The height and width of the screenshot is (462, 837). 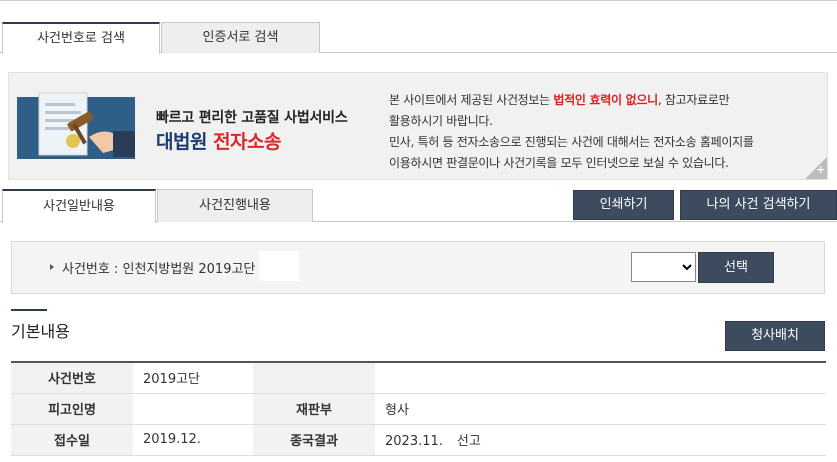 I want to click on table-row: 피고인명 재판부 형사, so click(x=418, y=409).